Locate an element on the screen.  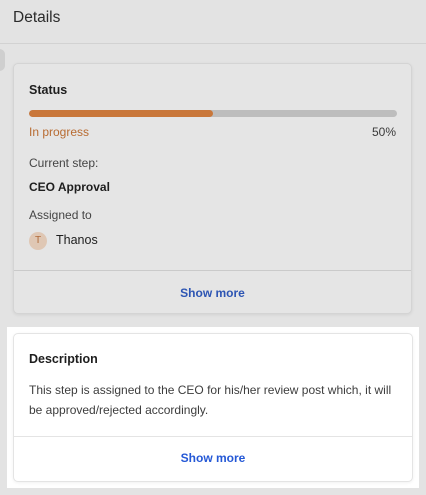
status-card-divider is located at coordinates (212, 270).